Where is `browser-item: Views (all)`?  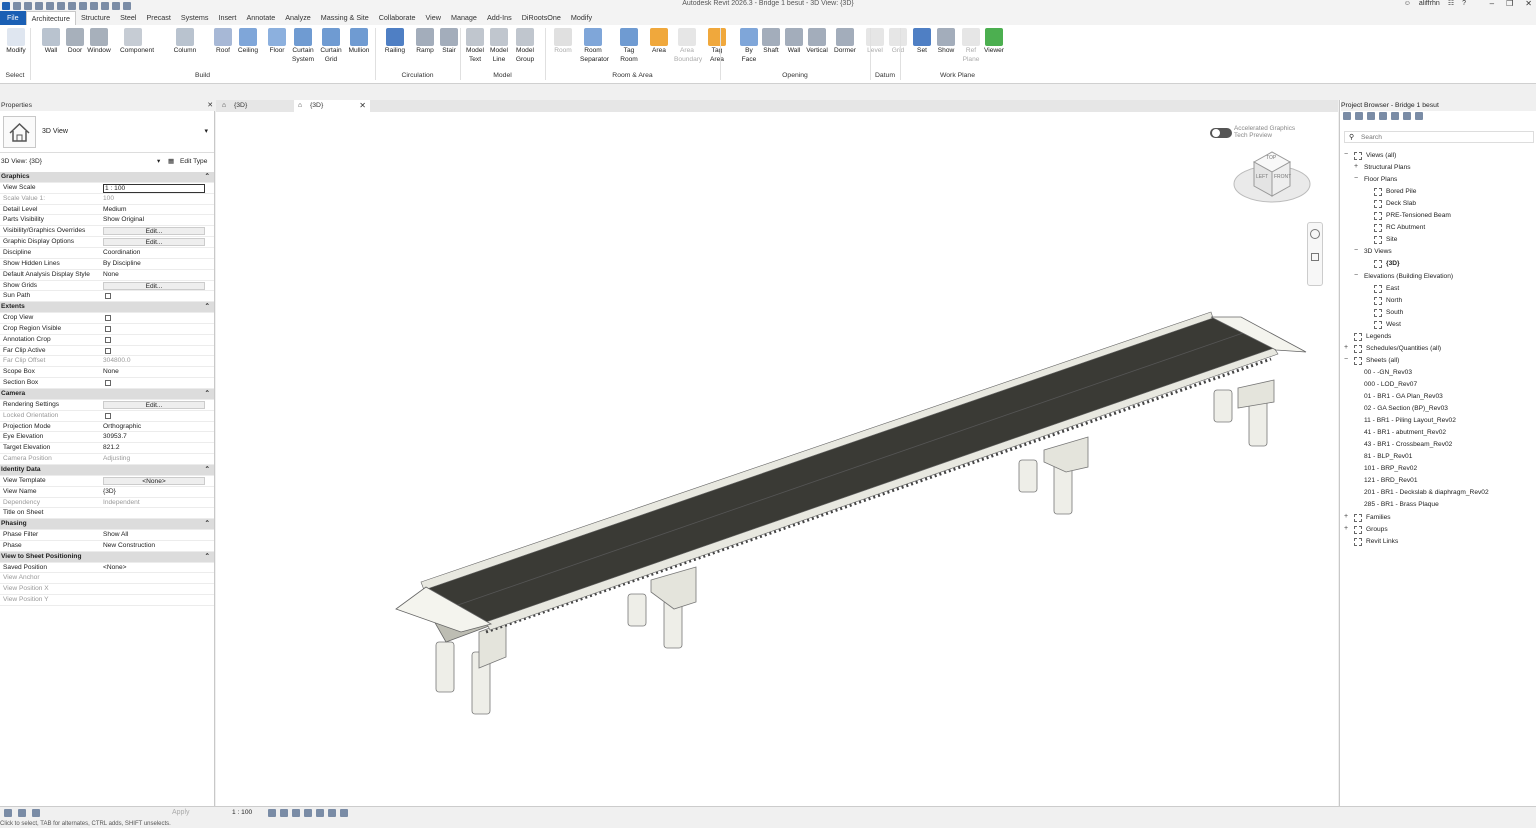 browser-item: Views (all) is located at coordinates (1381, 156).